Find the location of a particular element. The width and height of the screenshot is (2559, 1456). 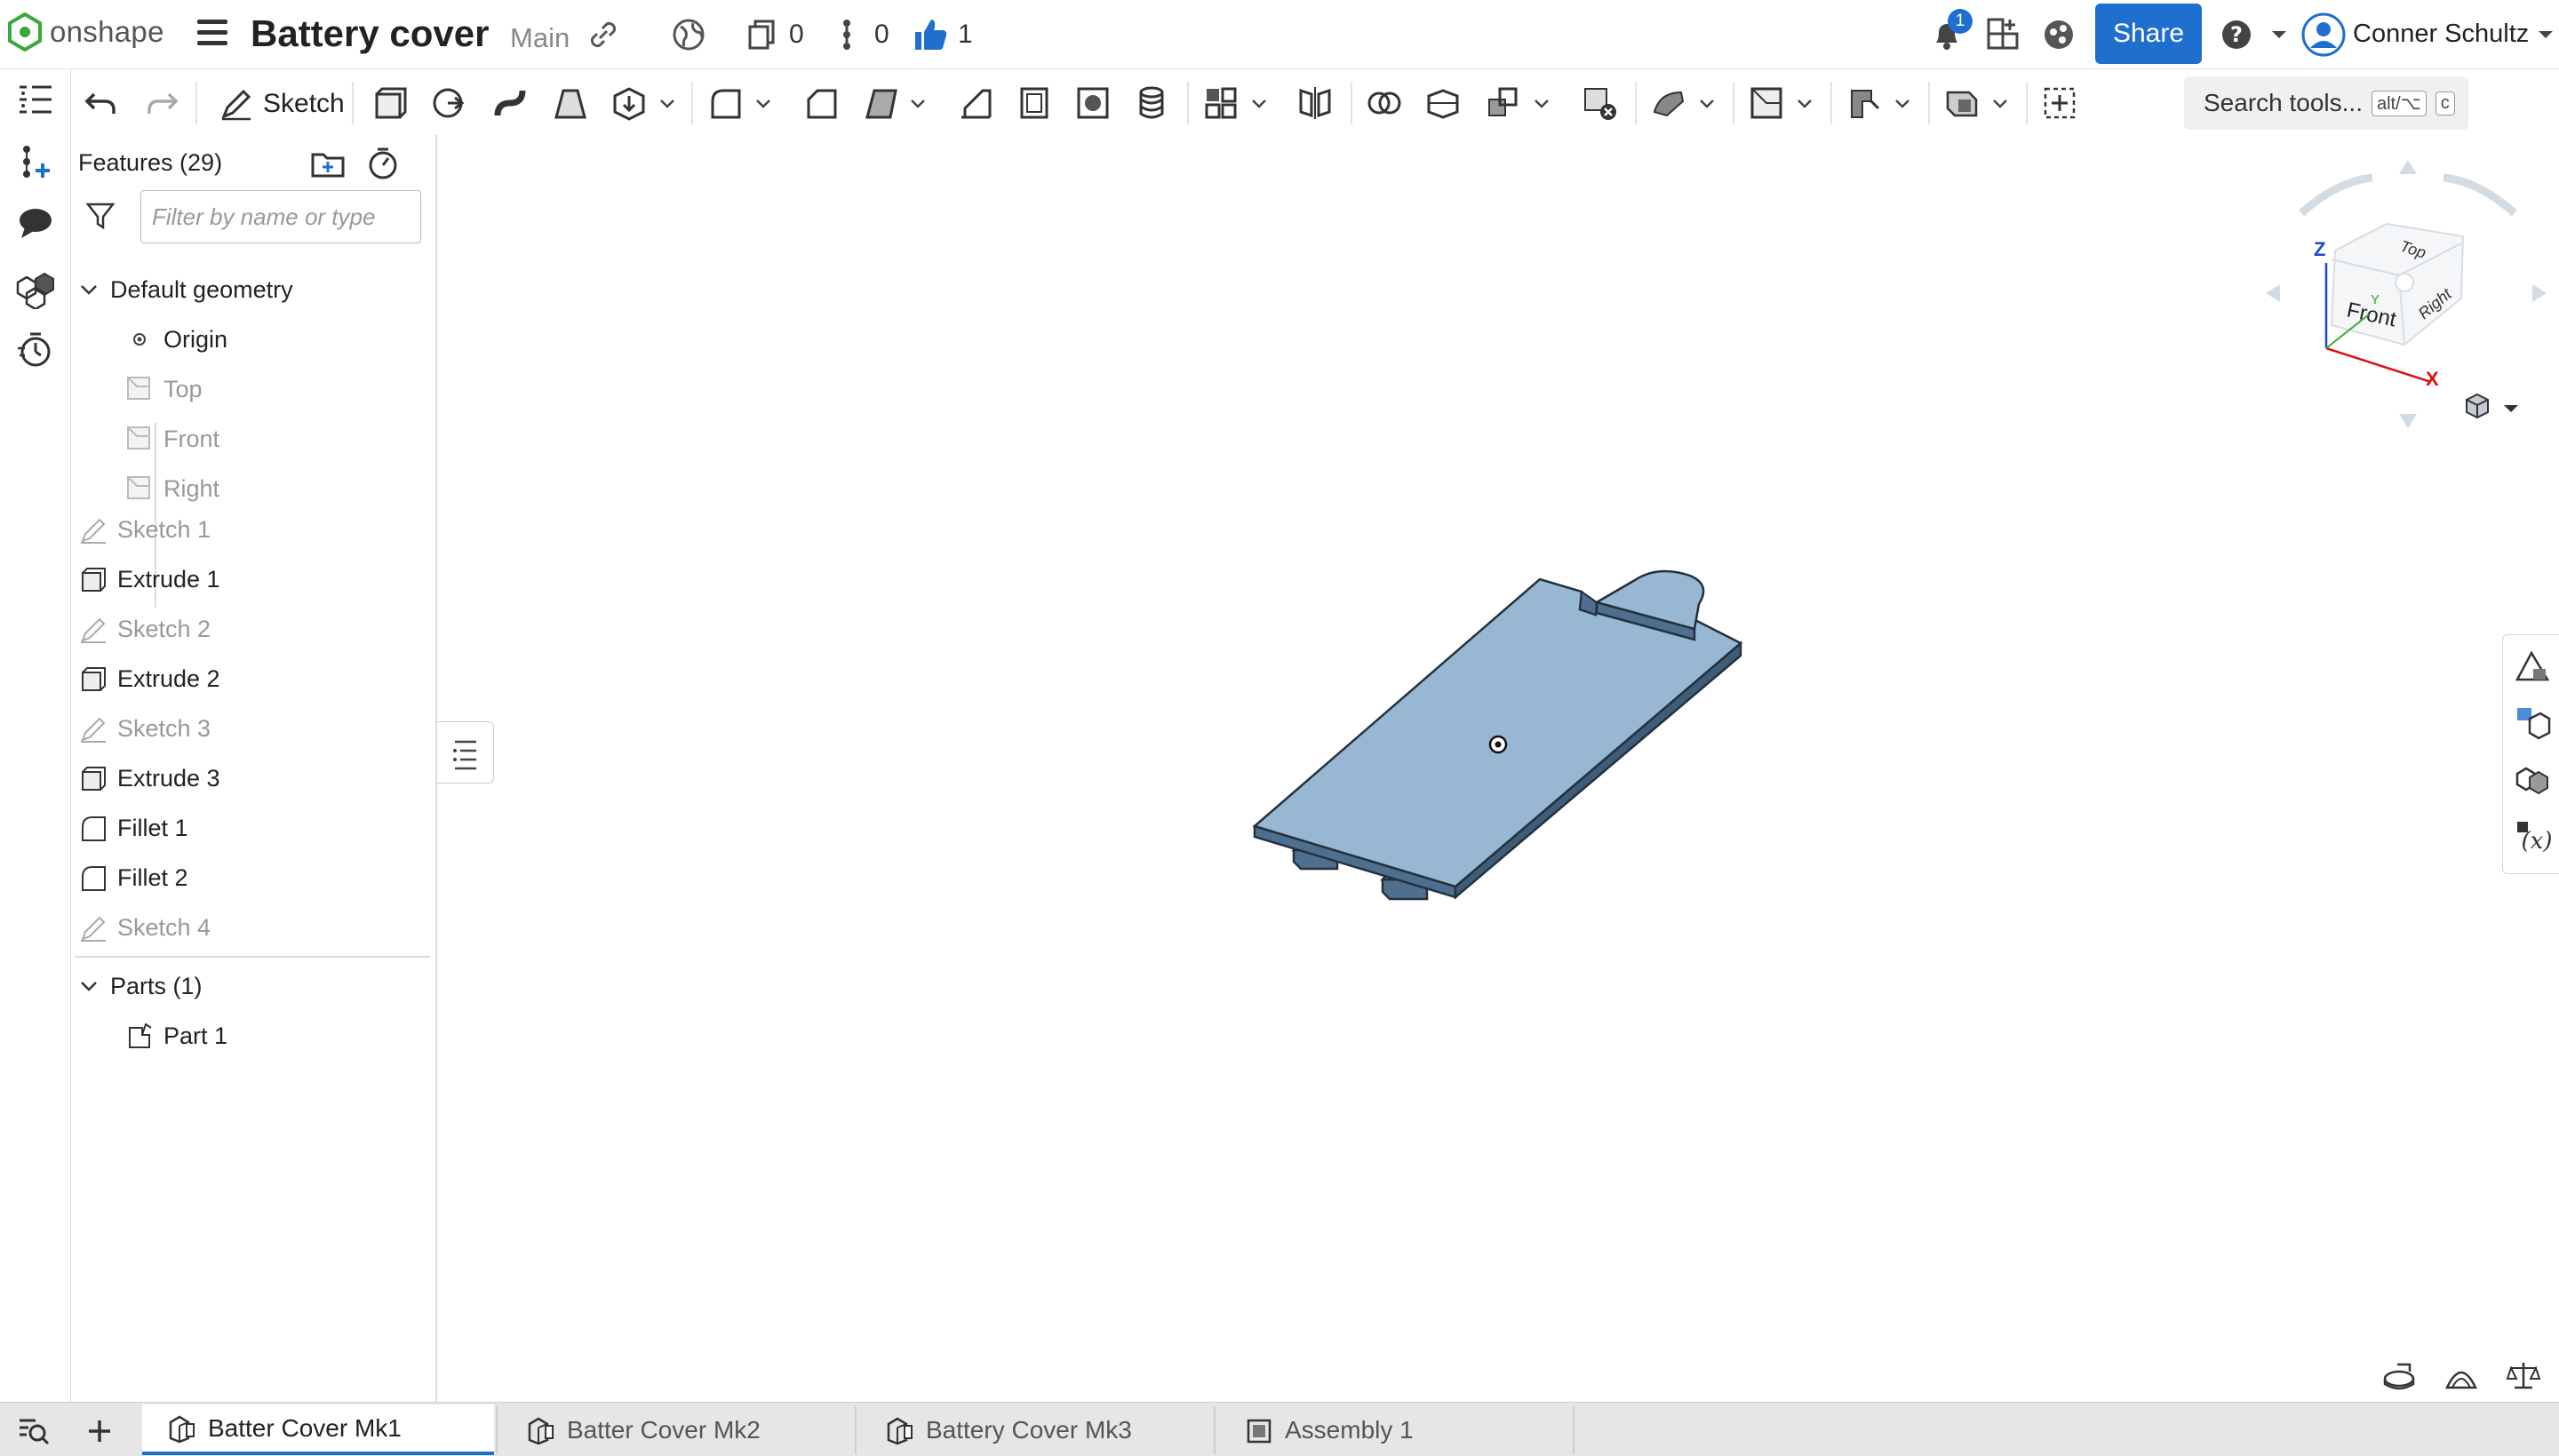

configuration-panel-icon is located at coordinates (2532, 723).